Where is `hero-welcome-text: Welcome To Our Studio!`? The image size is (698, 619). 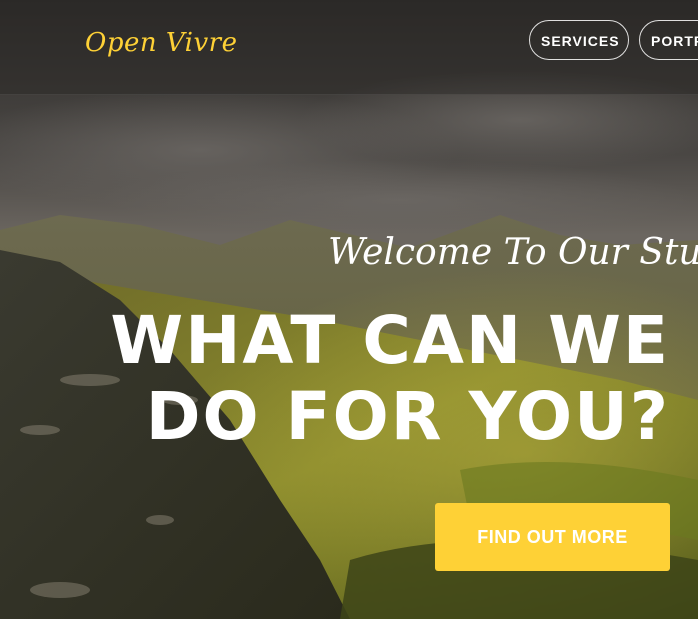
hero-welcome-text: Welcome To Our Studio! is located at coordinates (513, 252).